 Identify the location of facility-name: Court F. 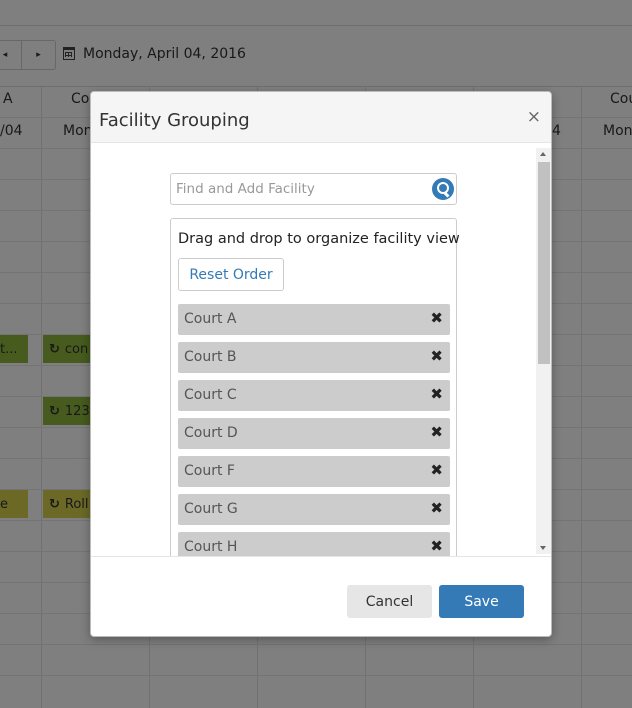
(209, 471).